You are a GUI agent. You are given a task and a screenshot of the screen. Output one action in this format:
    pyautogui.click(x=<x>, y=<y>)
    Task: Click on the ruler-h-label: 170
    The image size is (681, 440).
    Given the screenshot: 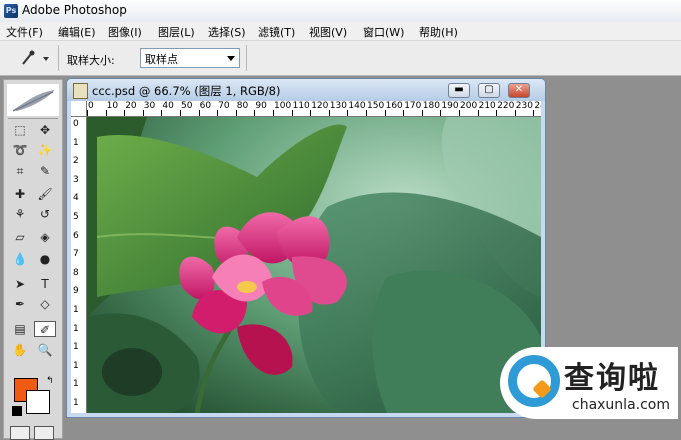 What is the action you would take?
    pyautogui.click(x=413, y=106)
    